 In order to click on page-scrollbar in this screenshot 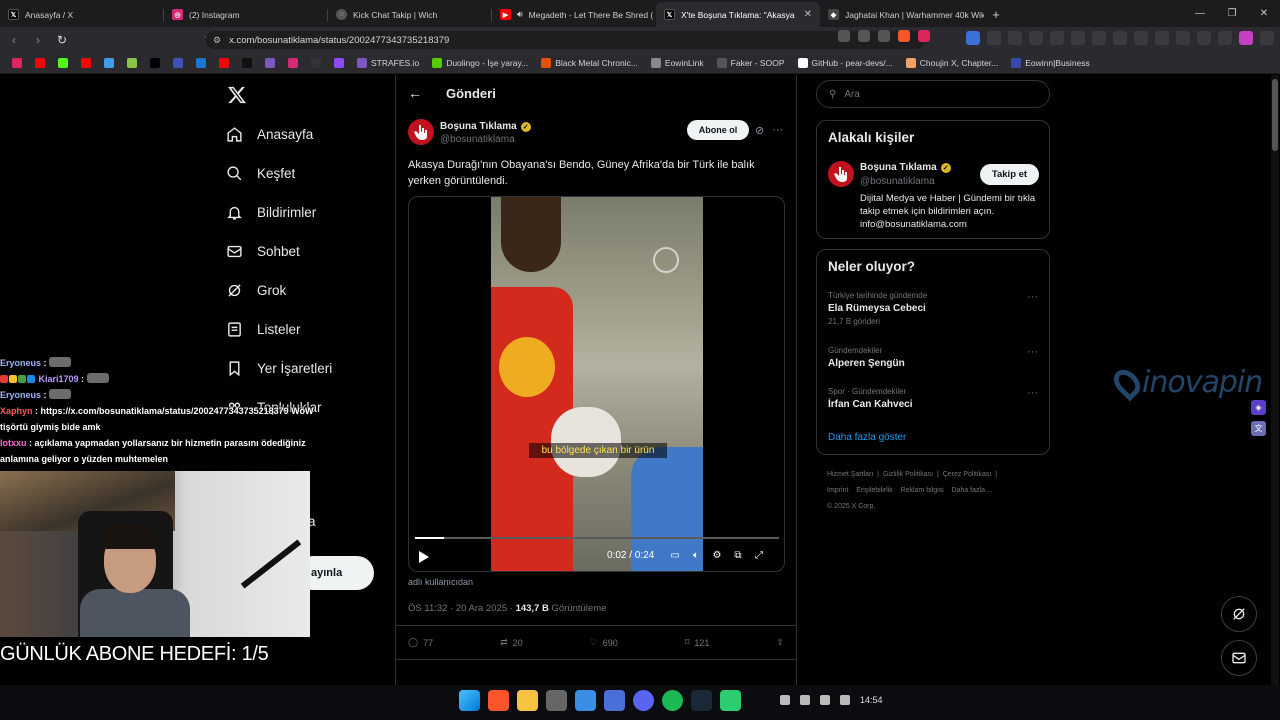, I will do `click(1275, 380)`.